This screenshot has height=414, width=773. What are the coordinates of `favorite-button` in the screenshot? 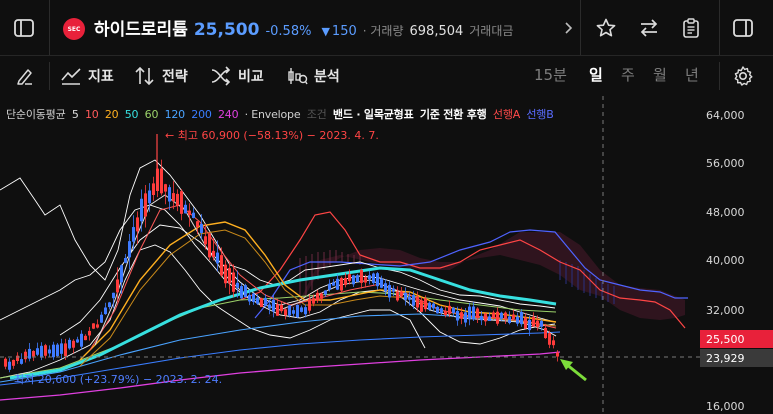 It's located at (606, 28).